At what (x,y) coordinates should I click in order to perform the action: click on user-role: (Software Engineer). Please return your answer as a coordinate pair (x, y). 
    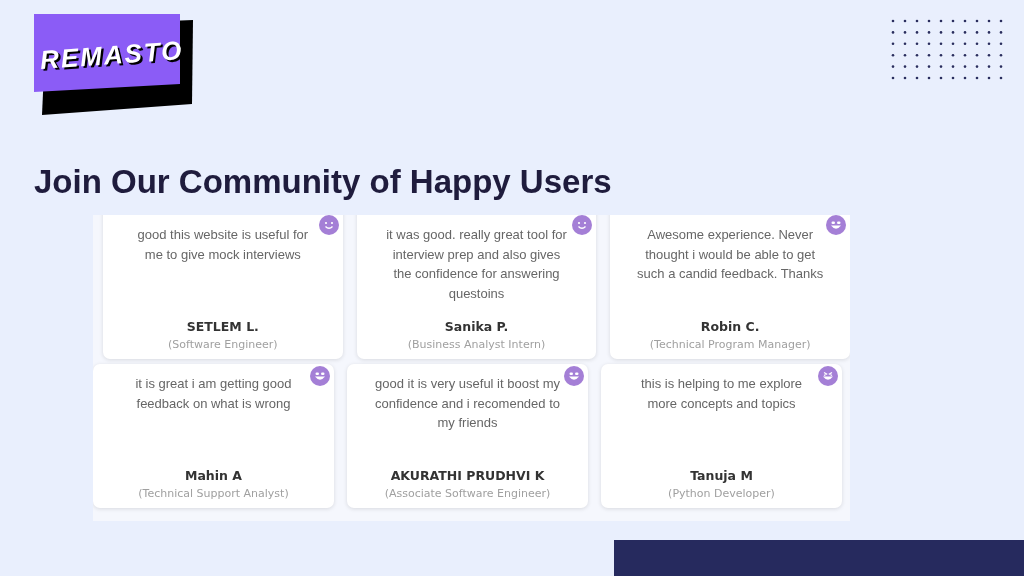
    Looking at the image, I should click on (223, 344).